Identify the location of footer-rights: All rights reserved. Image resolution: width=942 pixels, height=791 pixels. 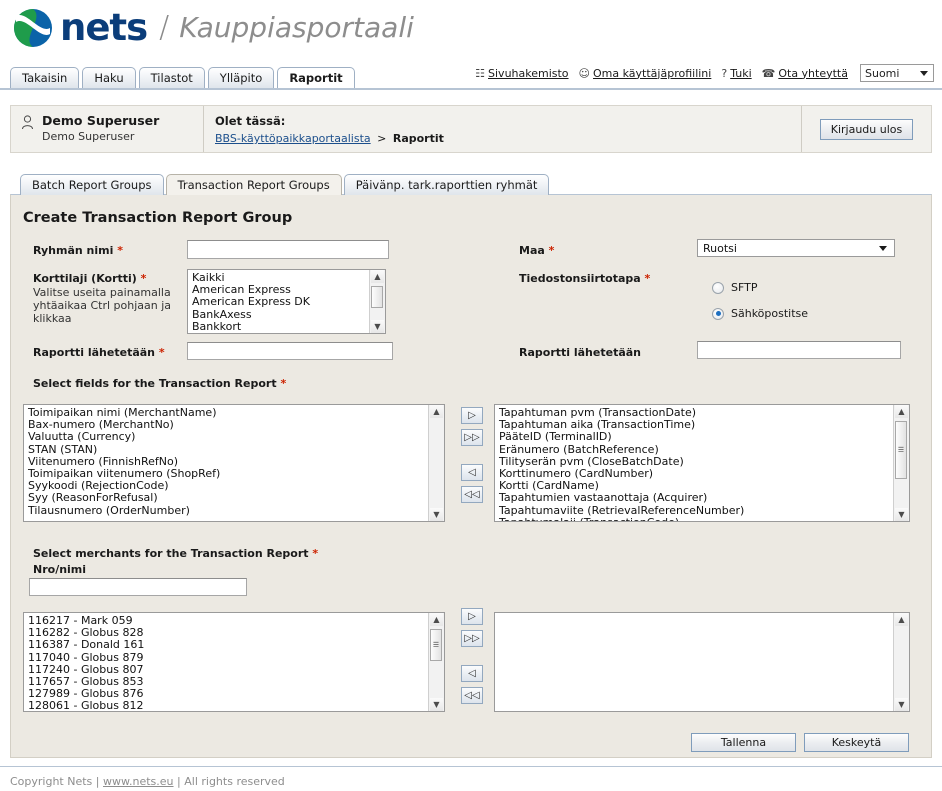
(234, 781).